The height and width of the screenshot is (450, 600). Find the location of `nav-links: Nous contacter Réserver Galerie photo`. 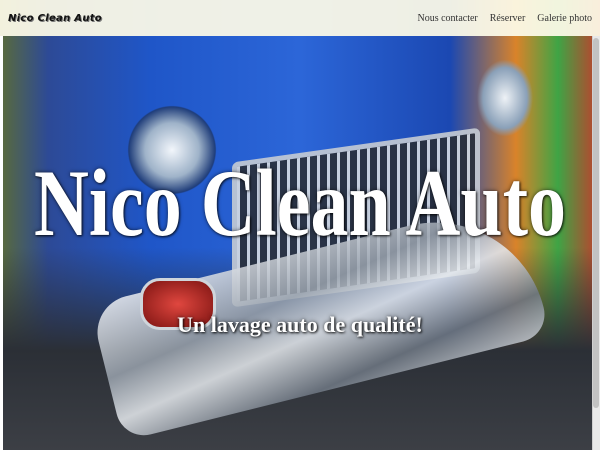

nav-links: Nous contacter Réserver Galerie photo is located at coordinates (504, 18).